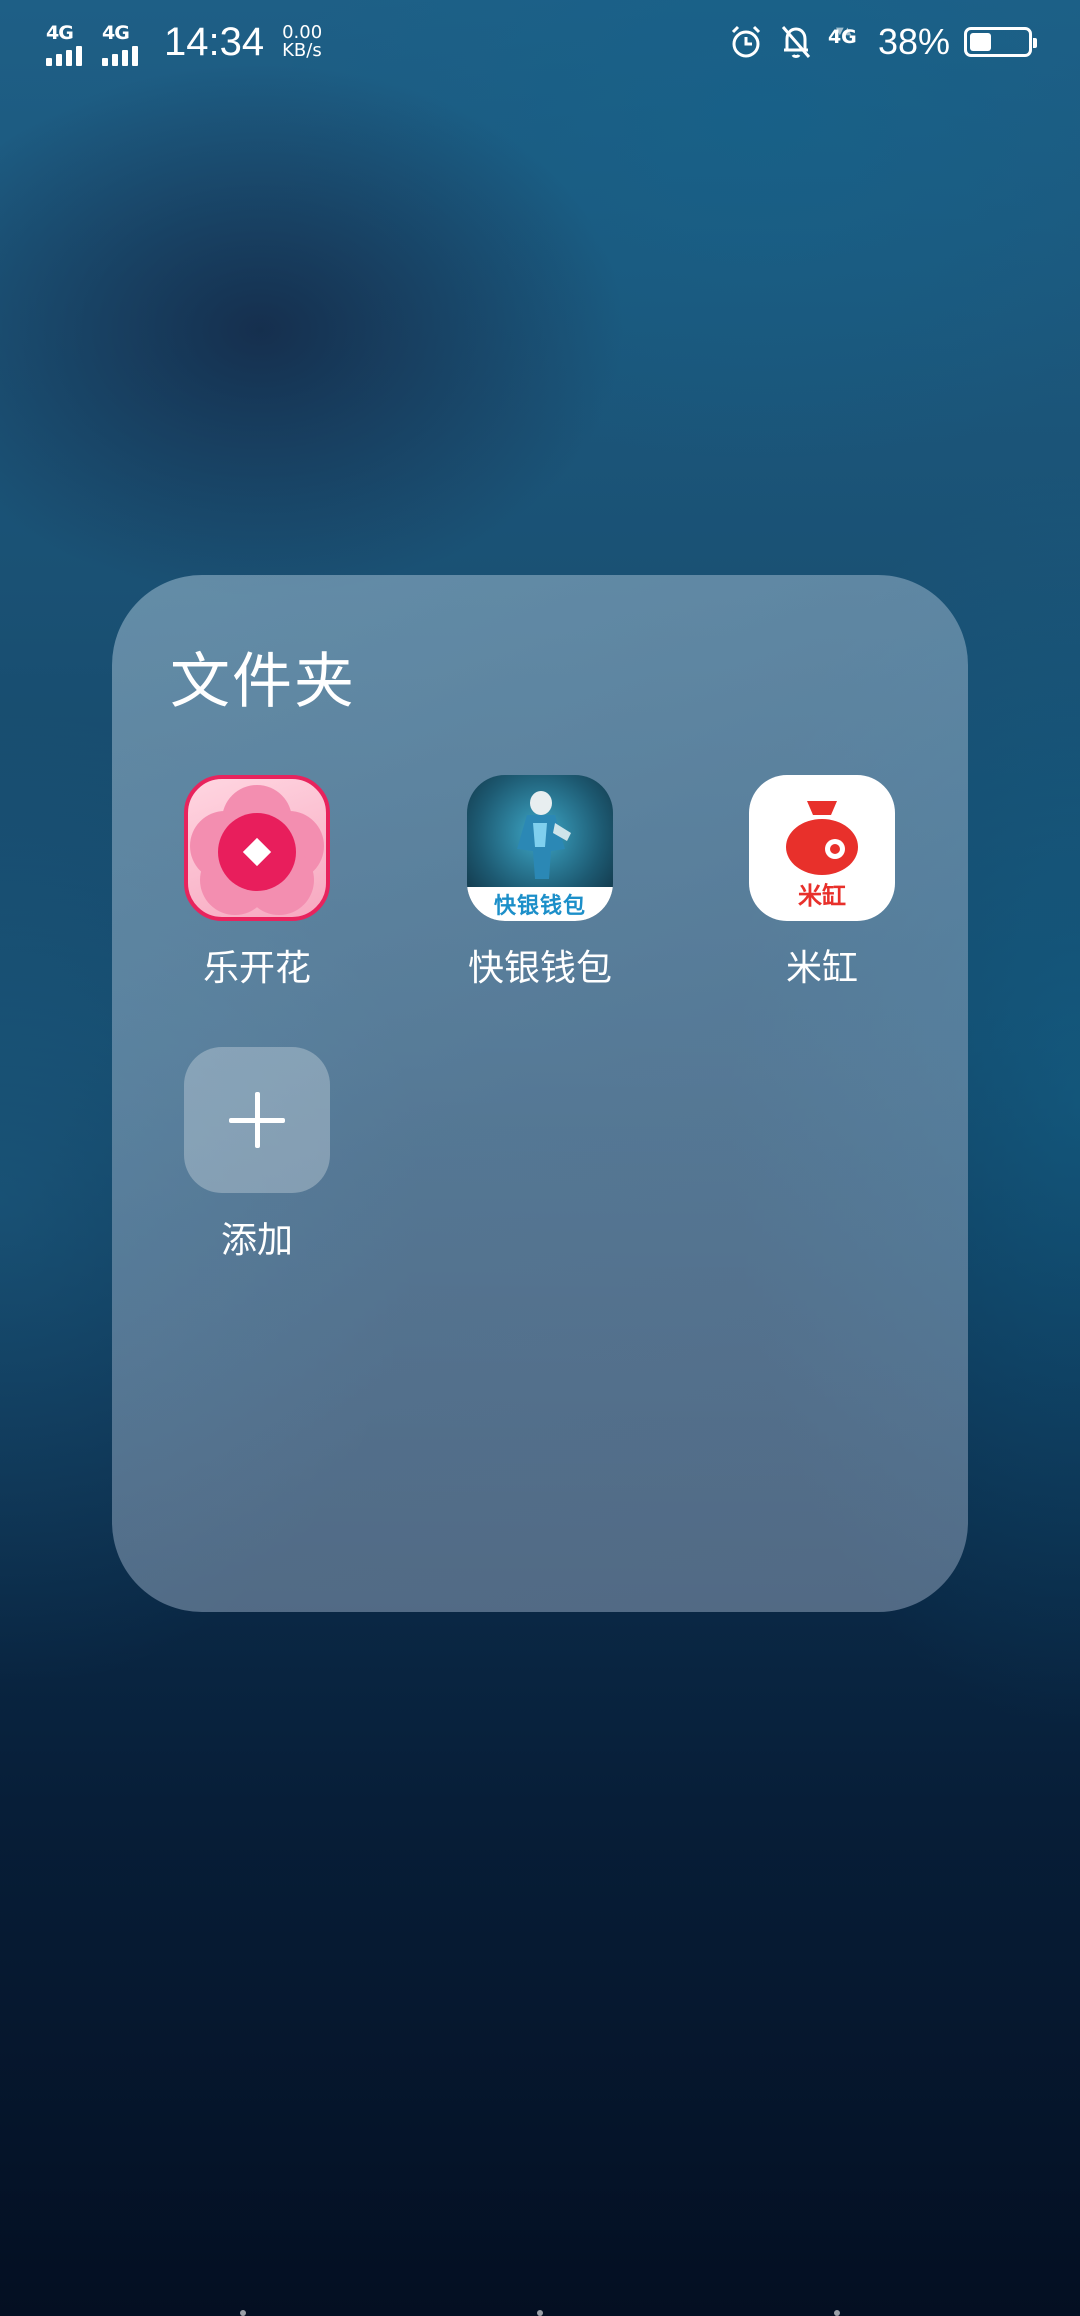 The width and height of the screenshot is (1080, 2316). I want to click on sim2-network-label: 4G, so click(116, 33).